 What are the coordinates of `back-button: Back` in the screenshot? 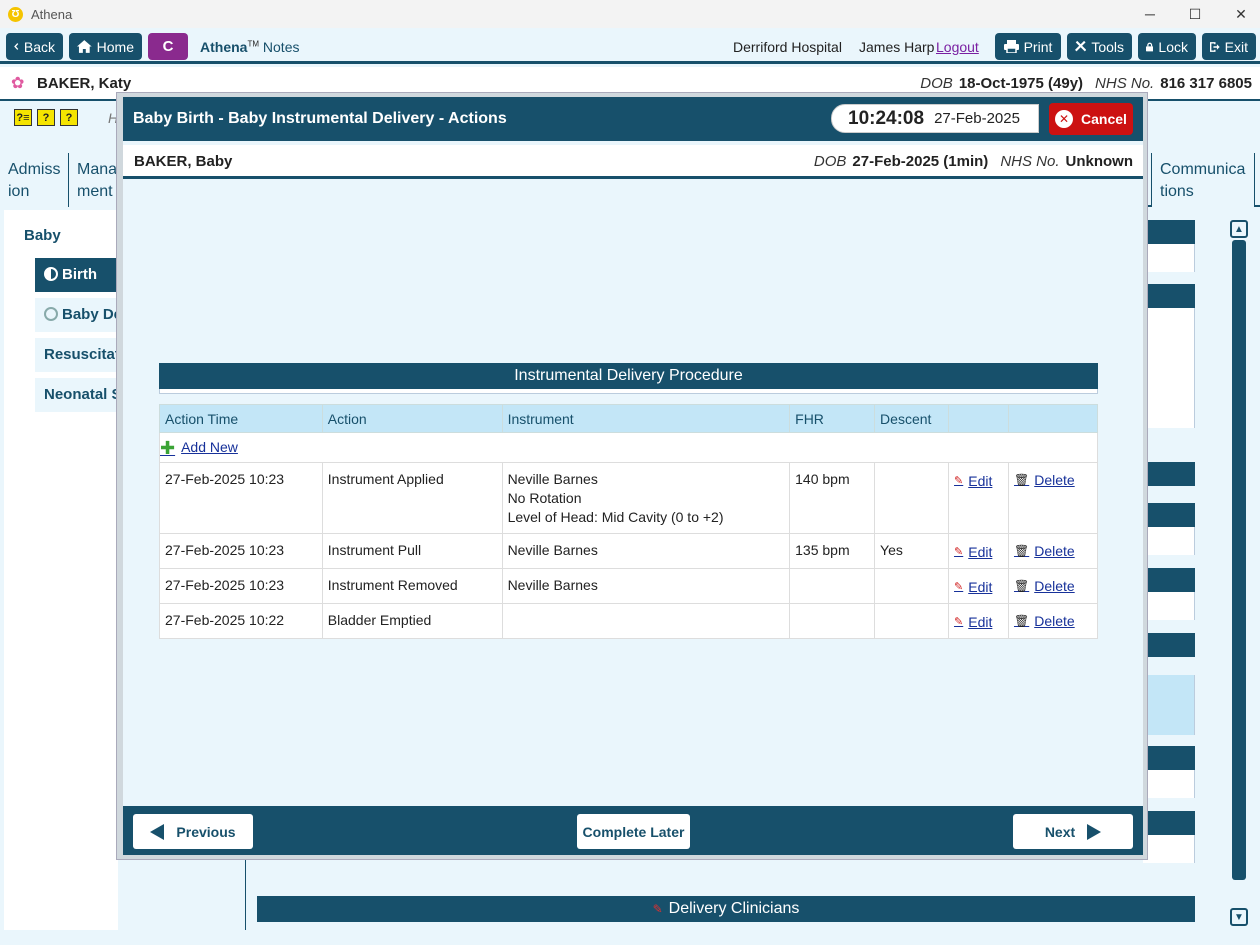 It's located at (34, 46).